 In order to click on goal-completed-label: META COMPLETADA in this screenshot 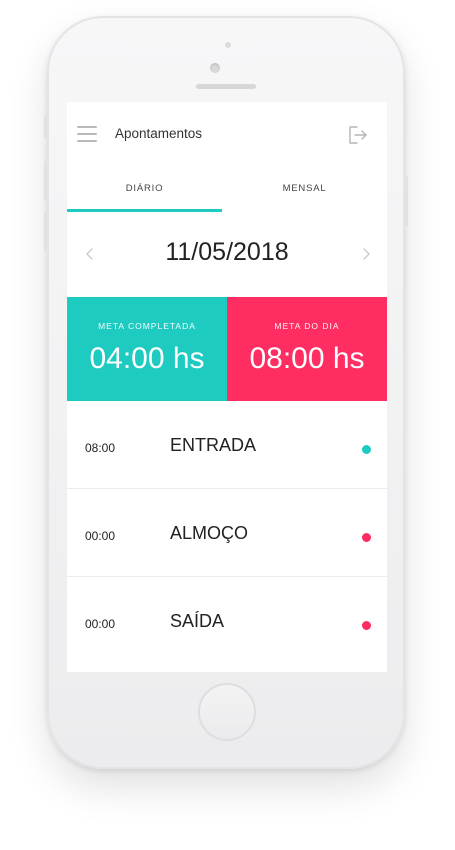, I will do `click(147, 326)`.